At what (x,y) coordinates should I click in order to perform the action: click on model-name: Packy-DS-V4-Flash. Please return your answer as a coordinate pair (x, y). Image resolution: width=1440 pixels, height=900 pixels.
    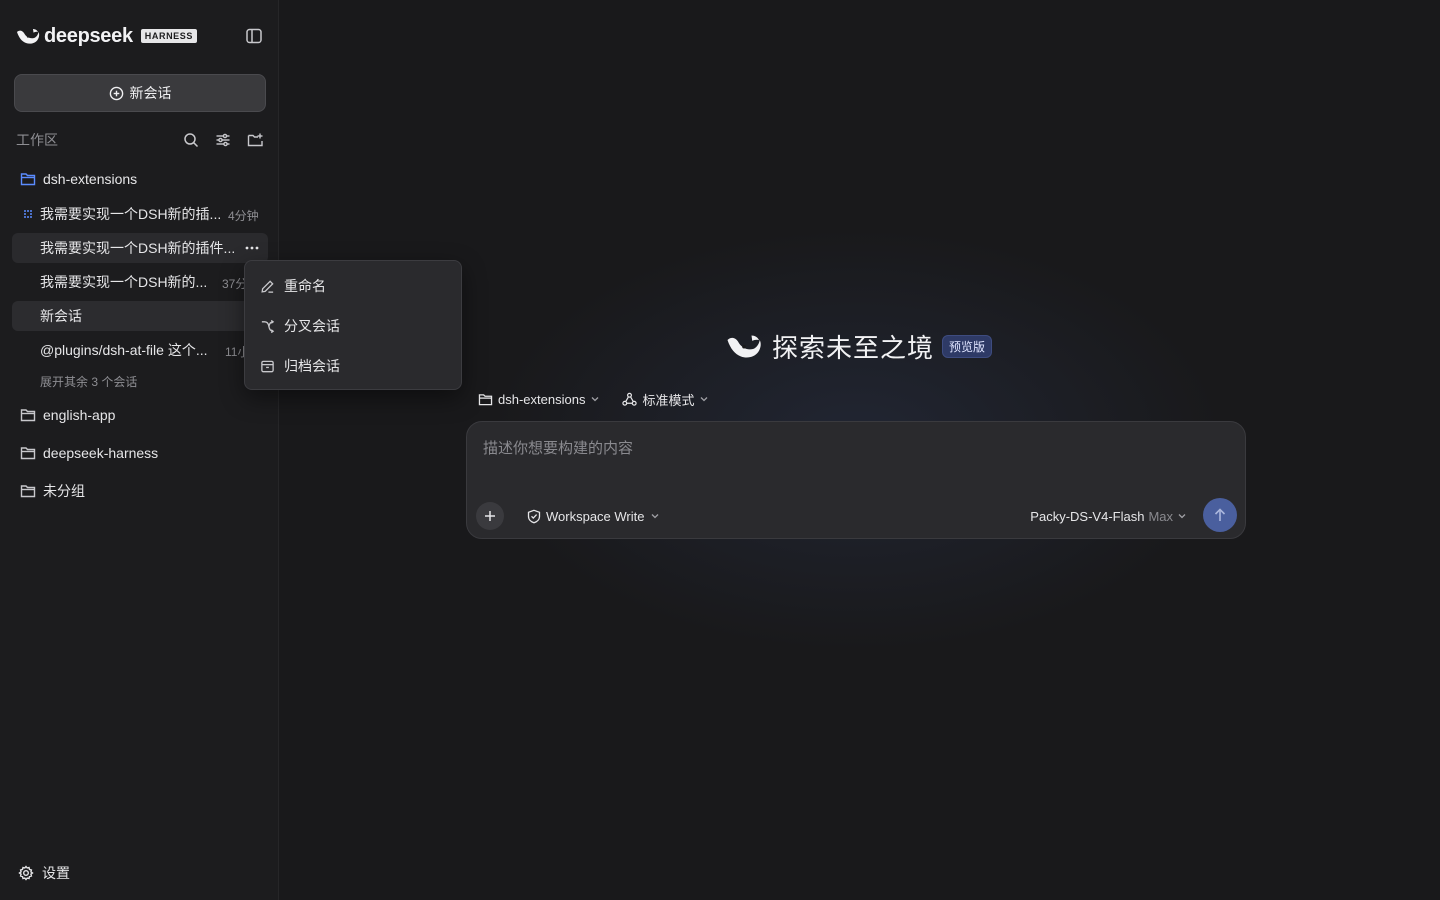
    Looking at the image, I should click on (1087, 516).